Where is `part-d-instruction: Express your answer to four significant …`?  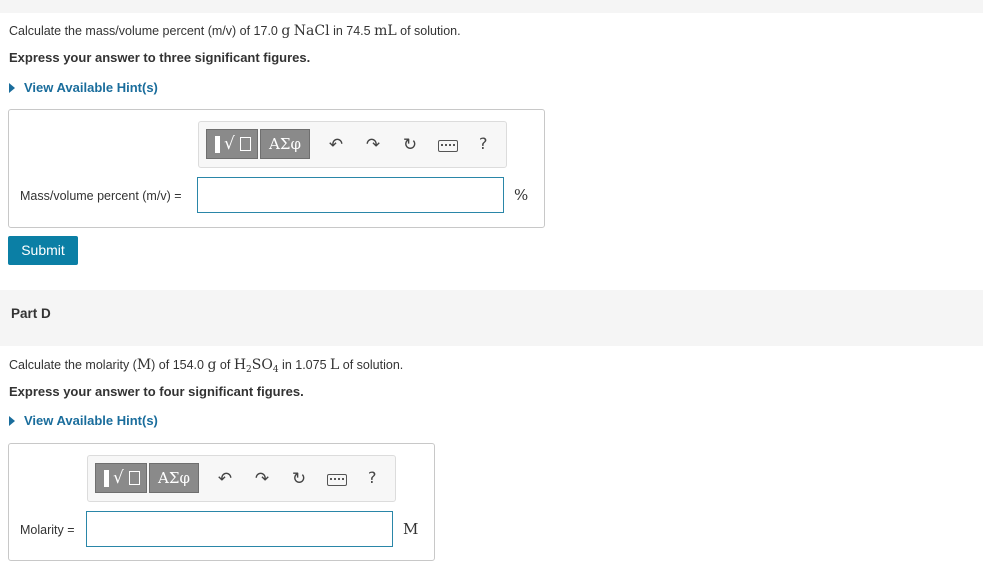 part-d-instruction: Express your answer to four significant … is located at coordinates (156, 391).